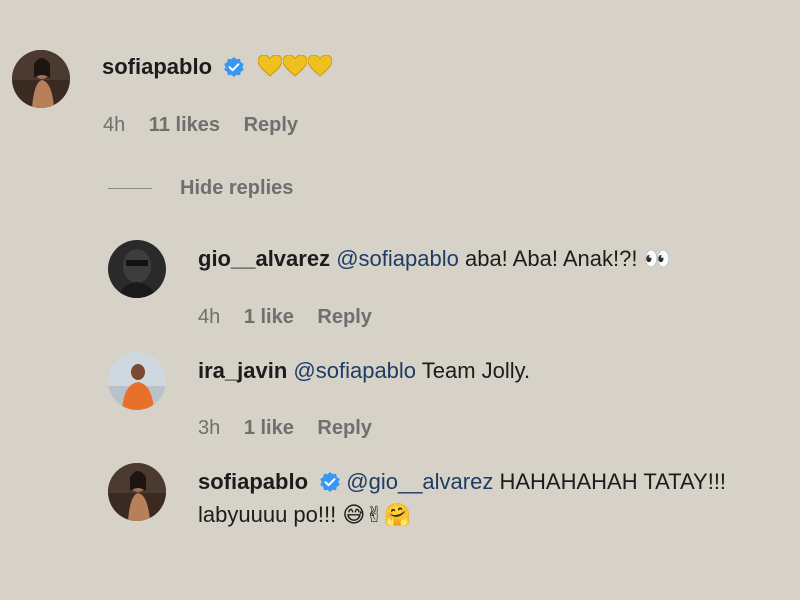 Image resolution: width=800 pixels, height=600 pixels. What do you see at coordinates (657, 259) in the screenshot?
I see `eyes-emoji: 👀` at bounding box center [657, 259].